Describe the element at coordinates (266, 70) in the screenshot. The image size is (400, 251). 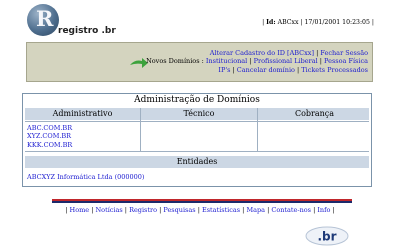
I see `link-cancelar-dominio: Cancelar domínio` at that location.